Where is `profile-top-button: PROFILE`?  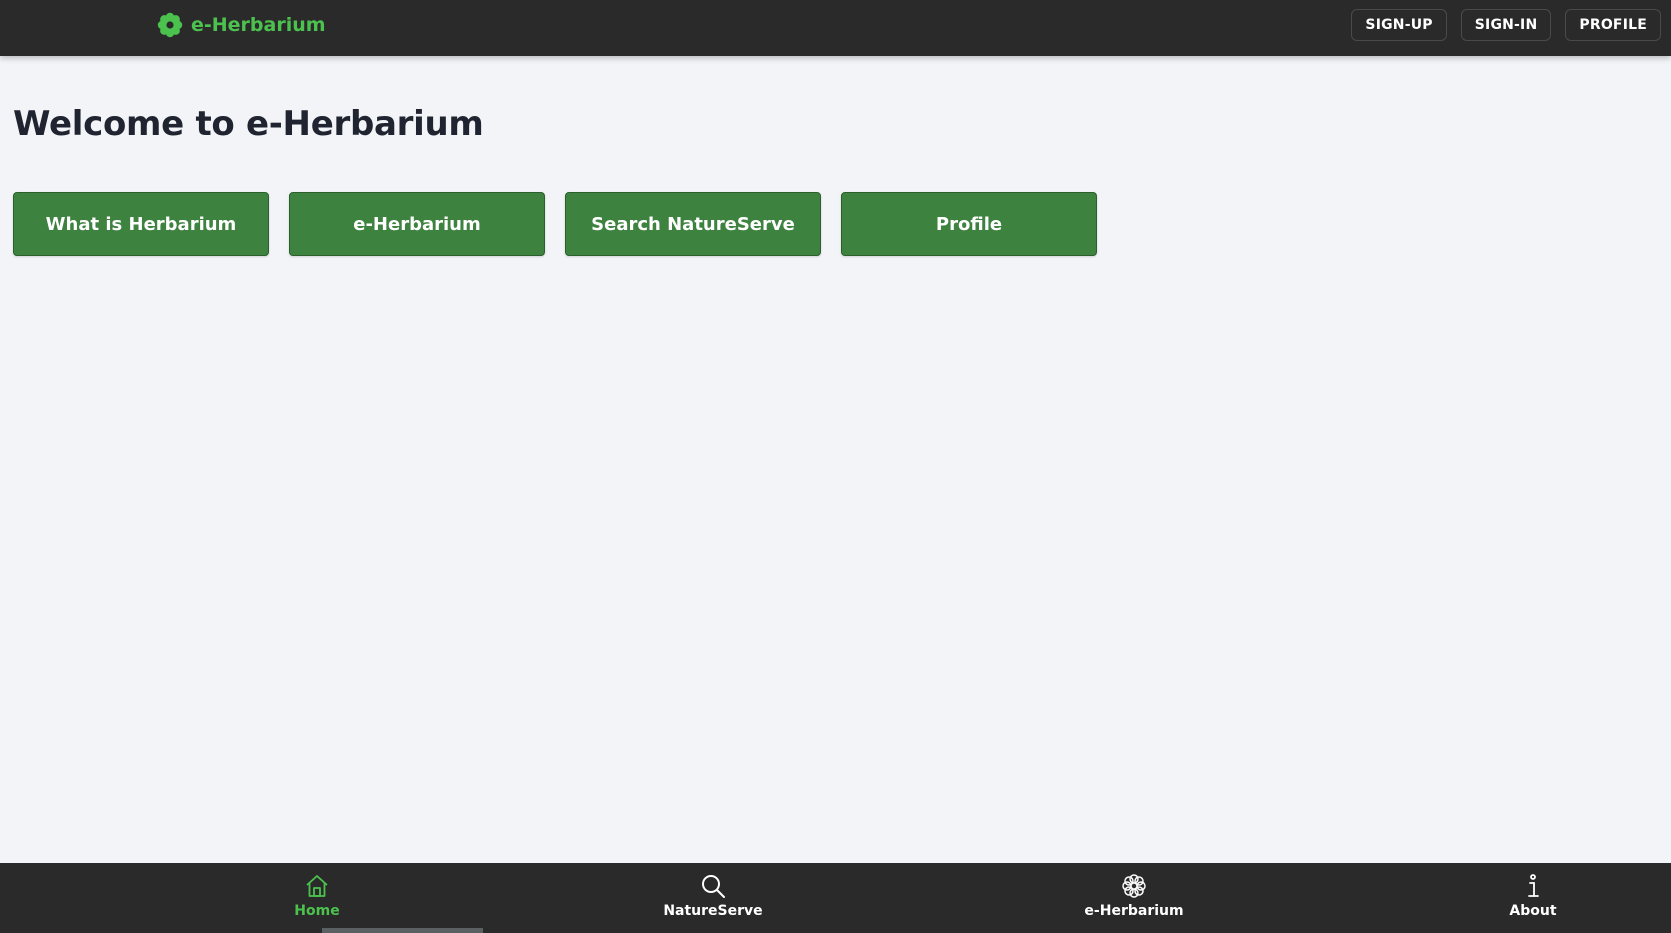
profile-top-button: PROFILE is located at coordinates (1613, 25).